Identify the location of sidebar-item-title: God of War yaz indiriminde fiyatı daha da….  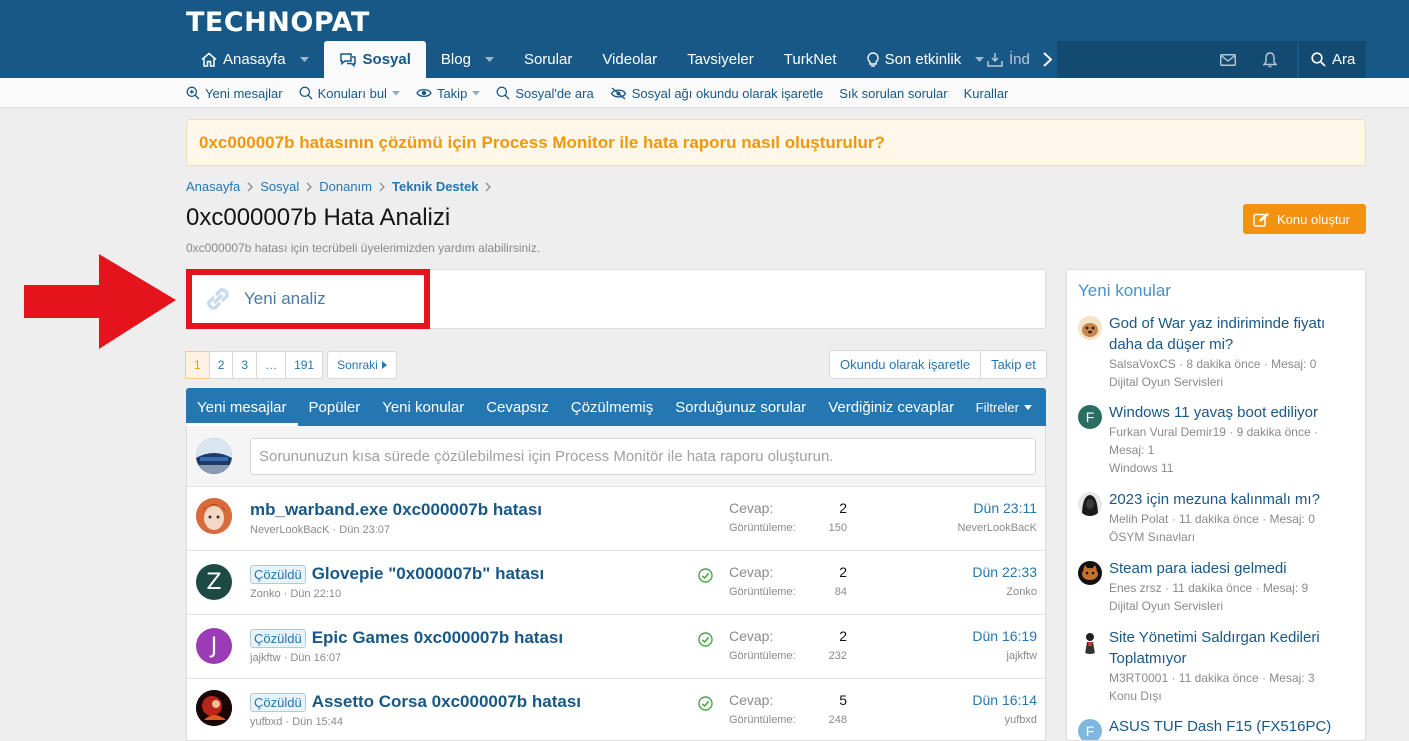
(1229, 334).